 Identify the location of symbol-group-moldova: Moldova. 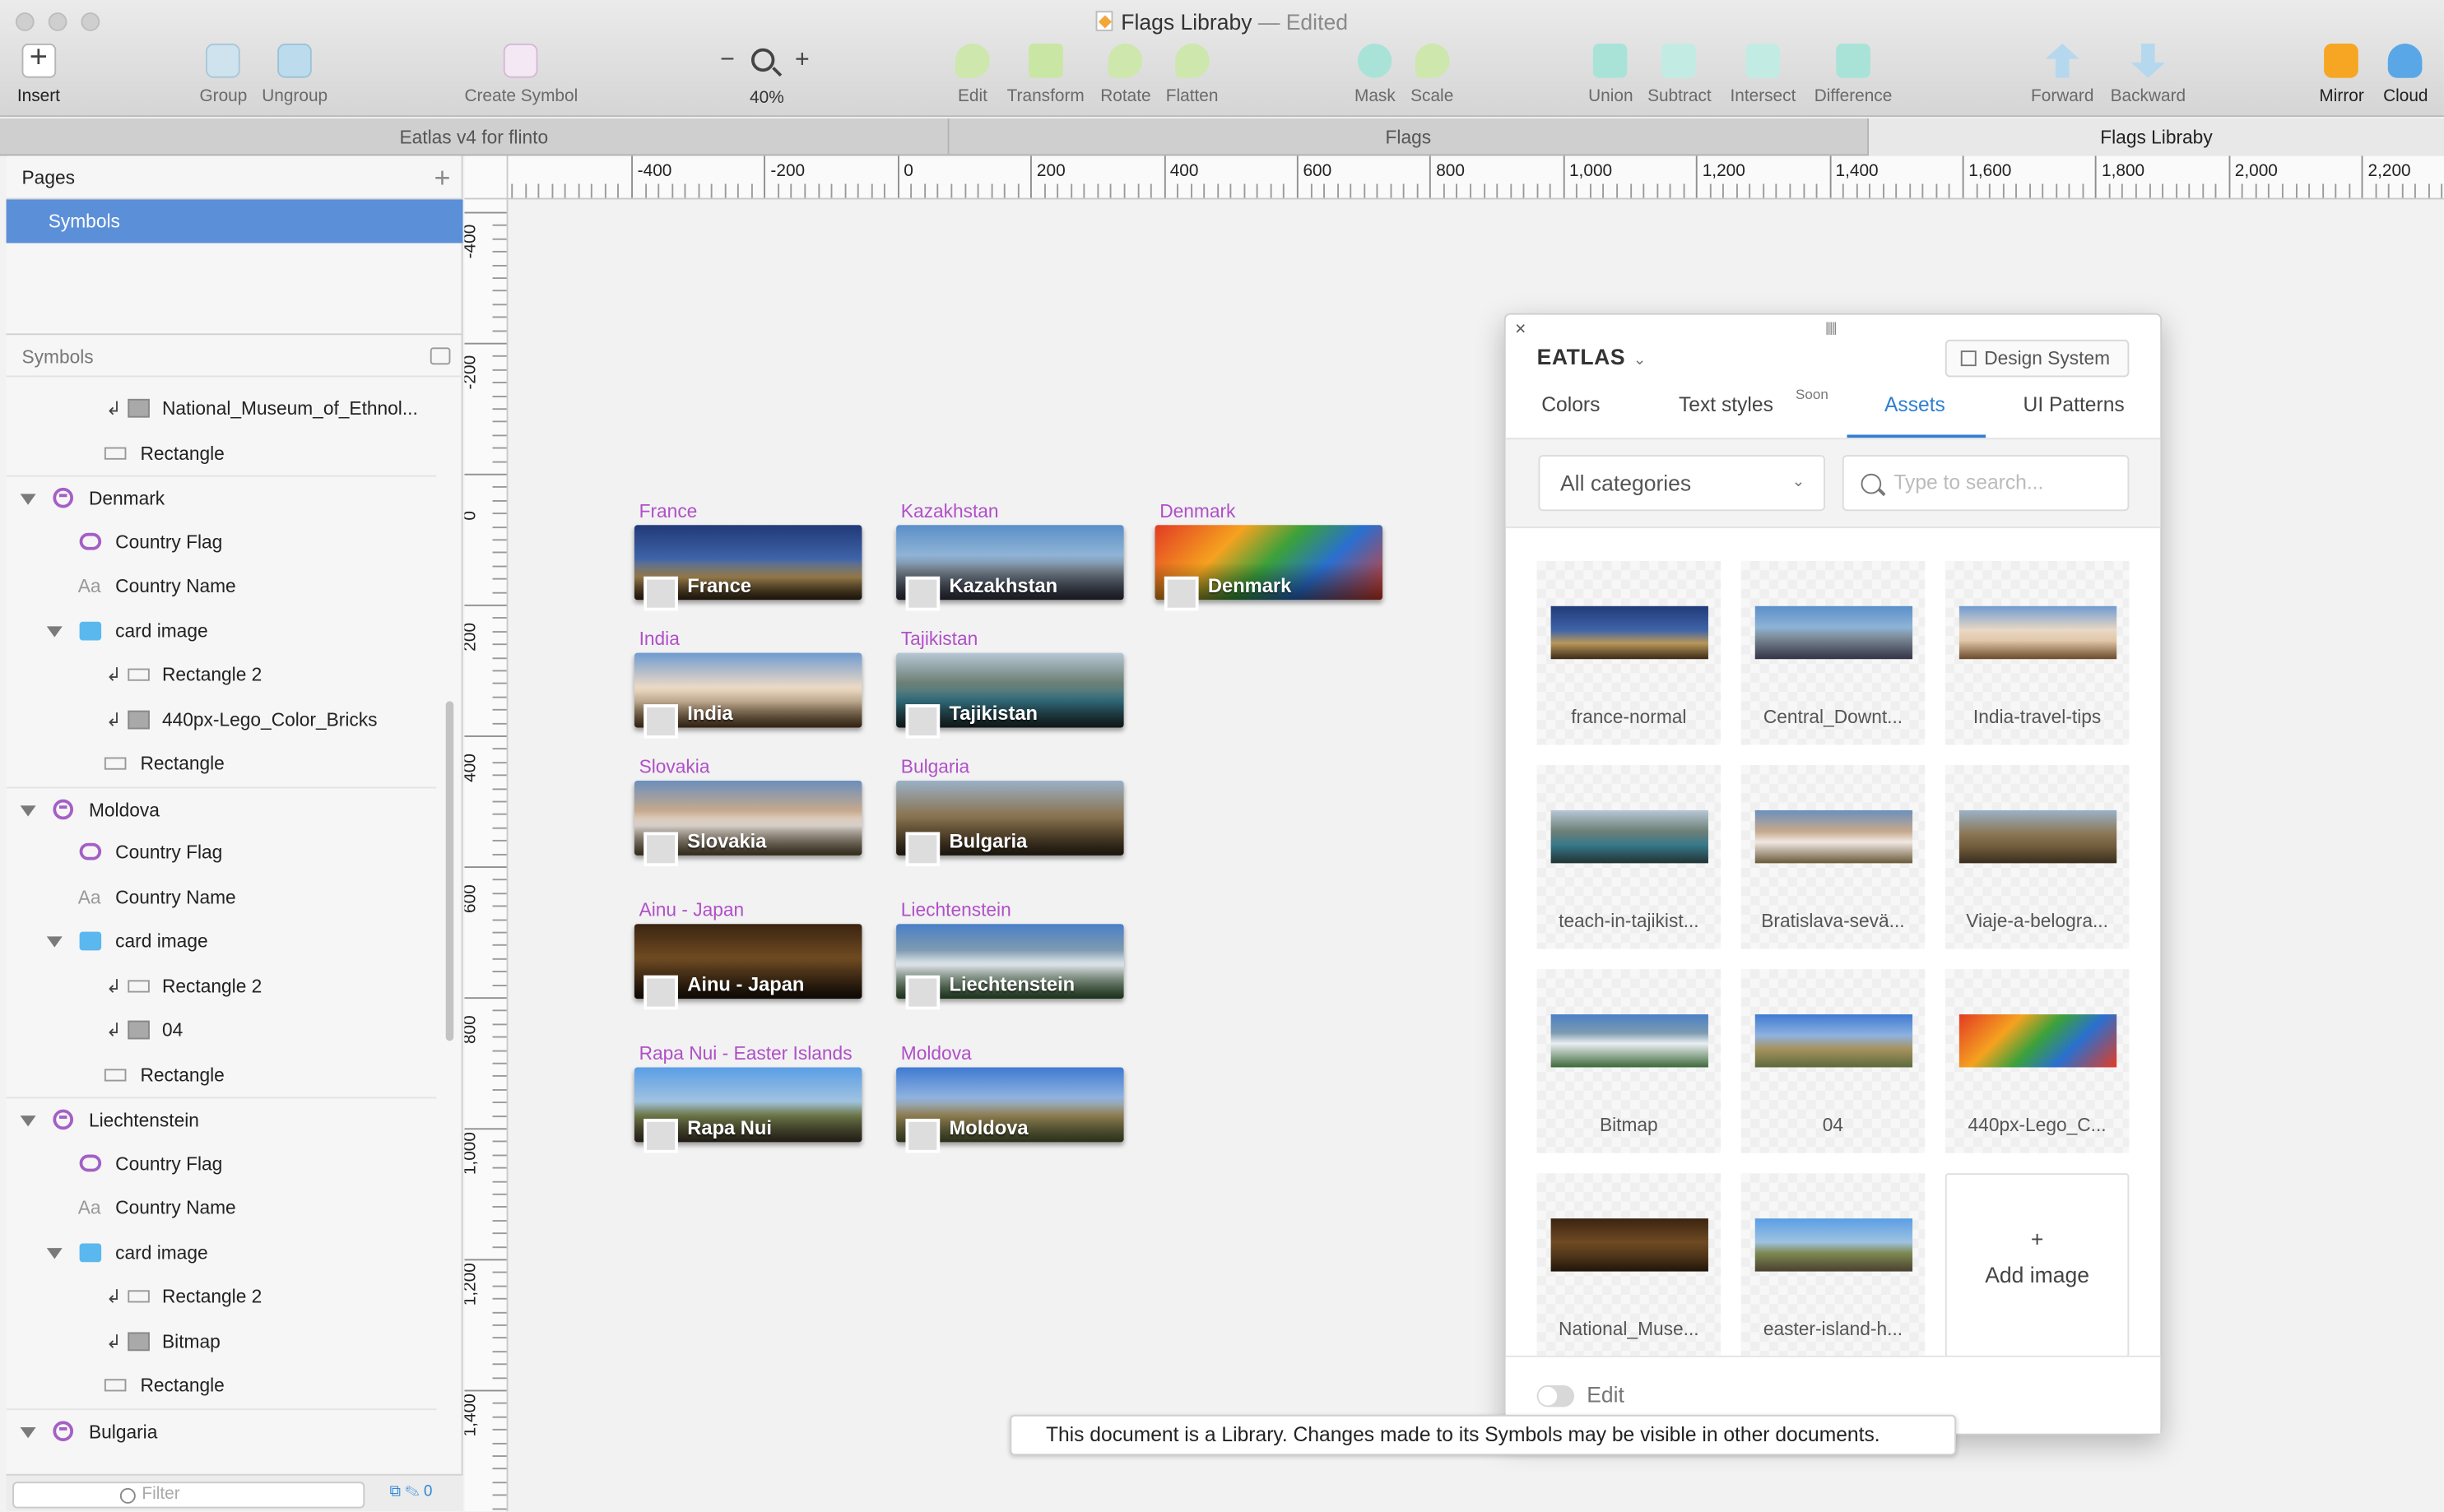
(221, 808).